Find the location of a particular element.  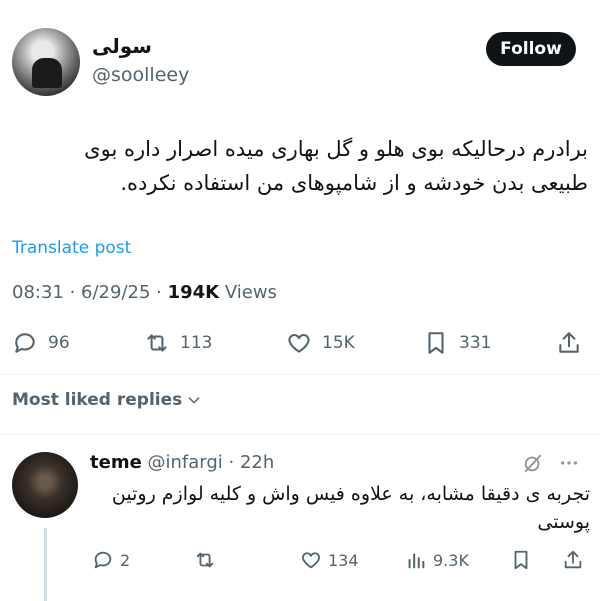

follow-button: Follow is located at coordinates (531, 49).